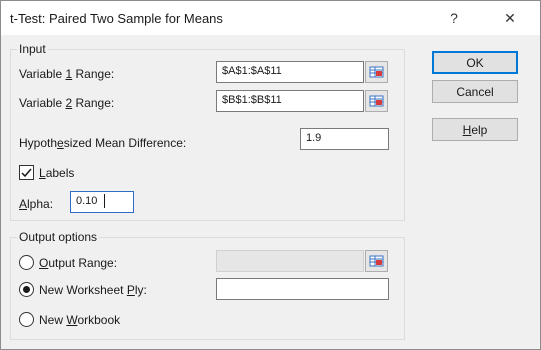 The width and height of the screenshot is (541, 350). I want to click on variable1-range-label: Variable 1 Range:, so click(67, 74).